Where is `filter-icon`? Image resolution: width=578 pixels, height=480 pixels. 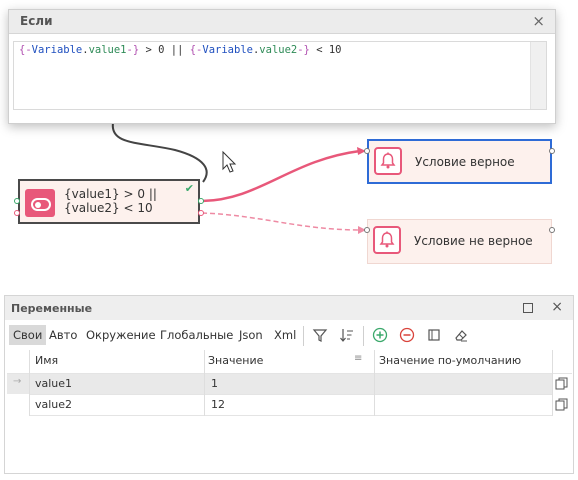 filter-icon is located at coordinates (320, 335).